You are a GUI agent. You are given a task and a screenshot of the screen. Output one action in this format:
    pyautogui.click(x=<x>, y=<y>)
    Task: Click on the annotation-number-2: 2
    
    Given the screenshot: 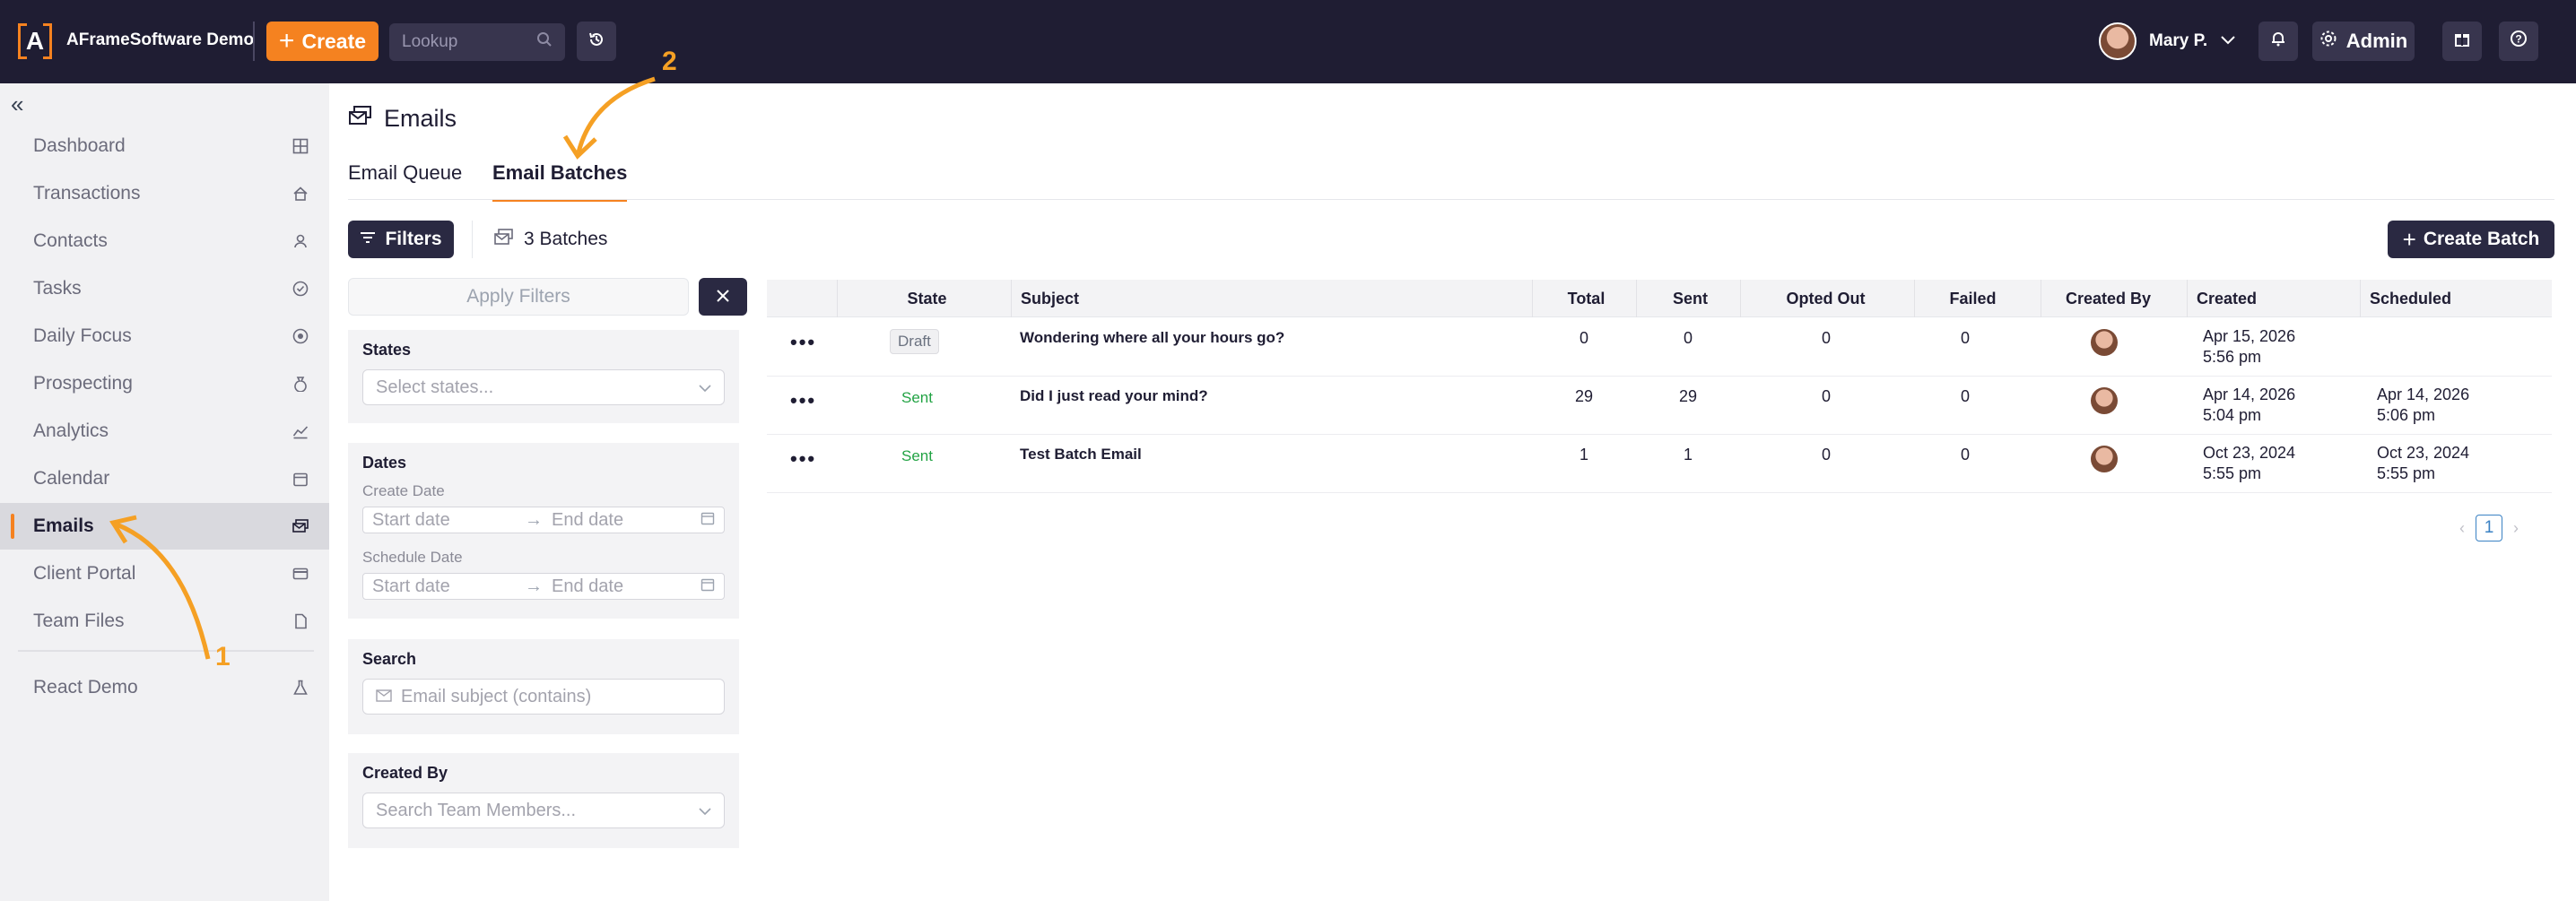 What is the action you would take?
    pyautogui.click(x=669, y=61)
    